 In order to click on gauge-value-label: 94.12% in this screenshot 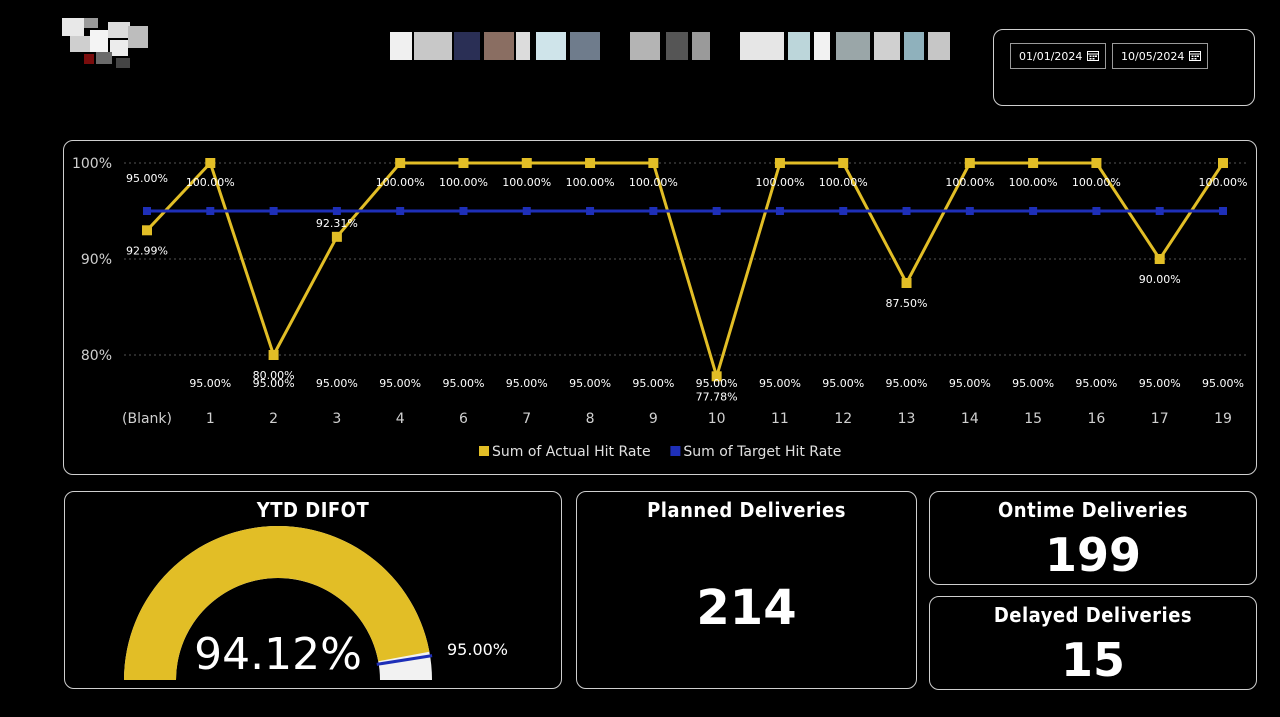, I will do `click(278, 654)`.